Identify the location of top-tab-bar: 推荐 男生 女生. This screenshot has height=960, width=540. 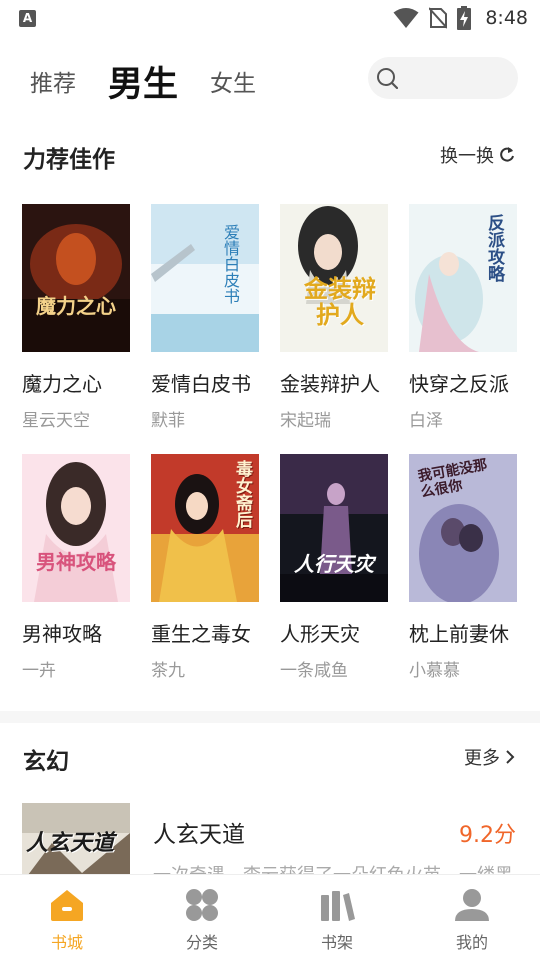
(270, 79).